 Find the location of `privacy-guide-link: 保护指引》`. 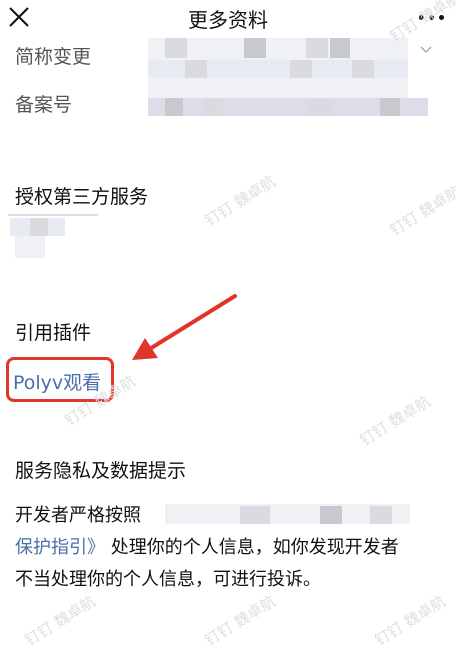

privacy-guide-link: 保护指引》 is located at coordinates (60, 547).